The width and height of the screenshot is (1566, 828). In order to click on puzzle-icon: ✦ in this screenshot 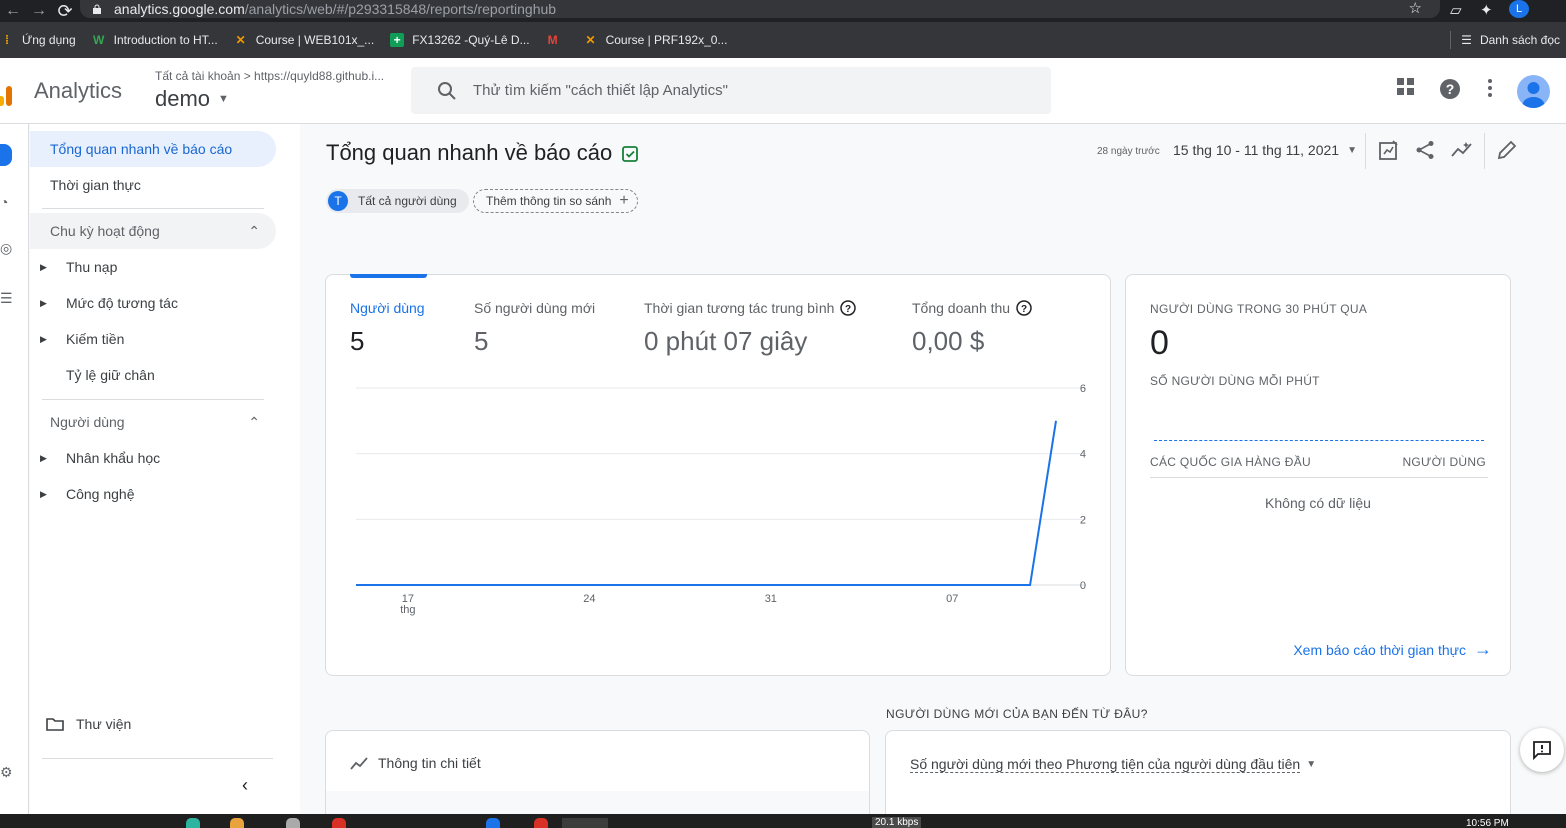, I will do `click(1486, 10)`.